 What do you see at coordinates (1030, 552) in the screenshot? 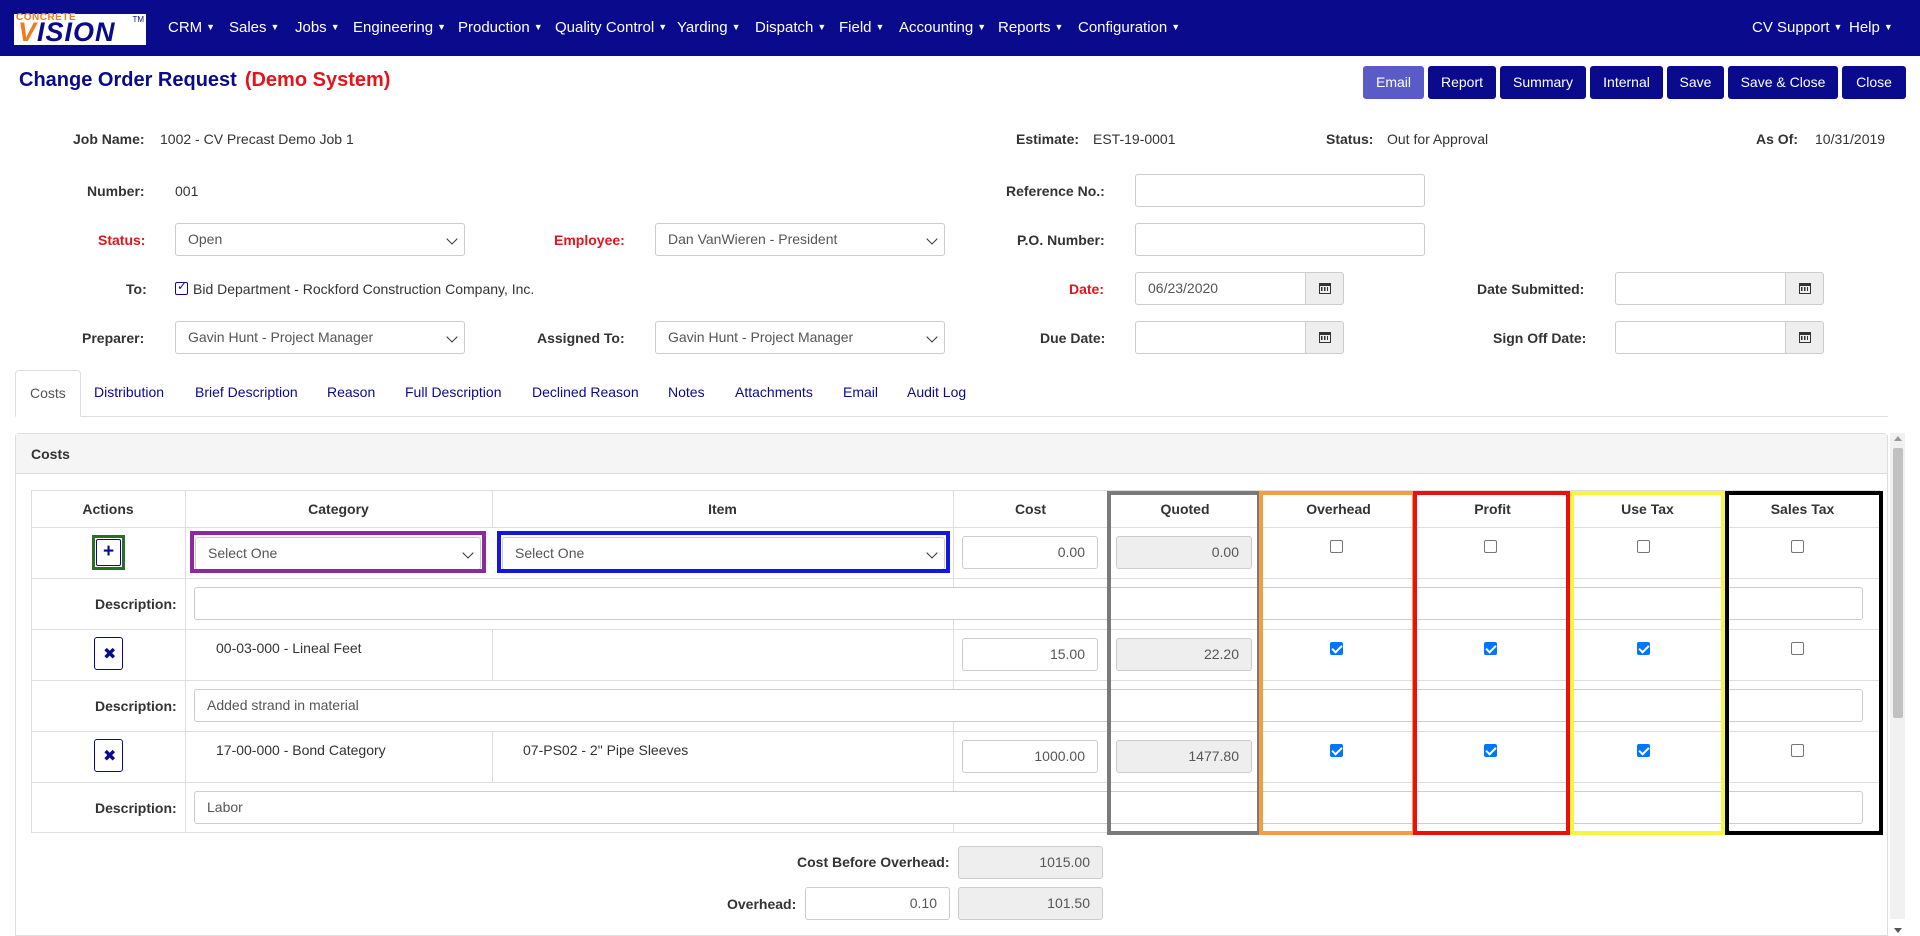
I see `new-cost-input: 0.00` at bounding box center [1030, 552].